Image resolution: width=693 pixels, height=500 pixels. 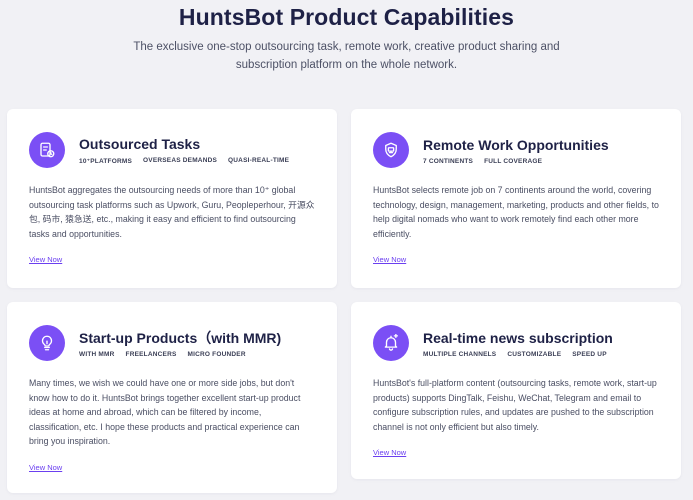 What do you see at coordinates (460, 354) in the screenshot?
I see `tag: MULTIPLE CHANNELS` at bounding box center [460, 354].